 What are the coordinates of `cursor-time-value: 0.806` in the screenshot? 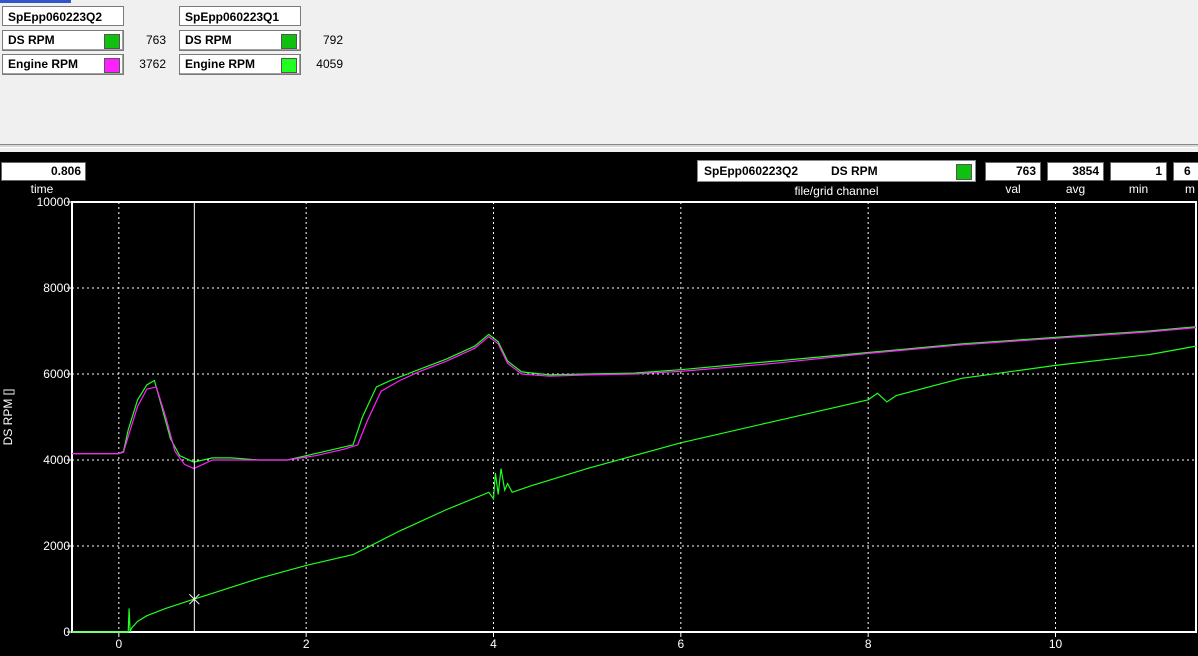 It's located at (43, 171).